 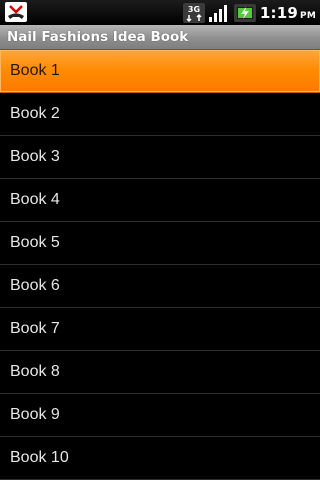 What do you see at coordinates (160, 243) in the screenshot?
I see `list-item: Book 5` at bounding box center [160, 243].